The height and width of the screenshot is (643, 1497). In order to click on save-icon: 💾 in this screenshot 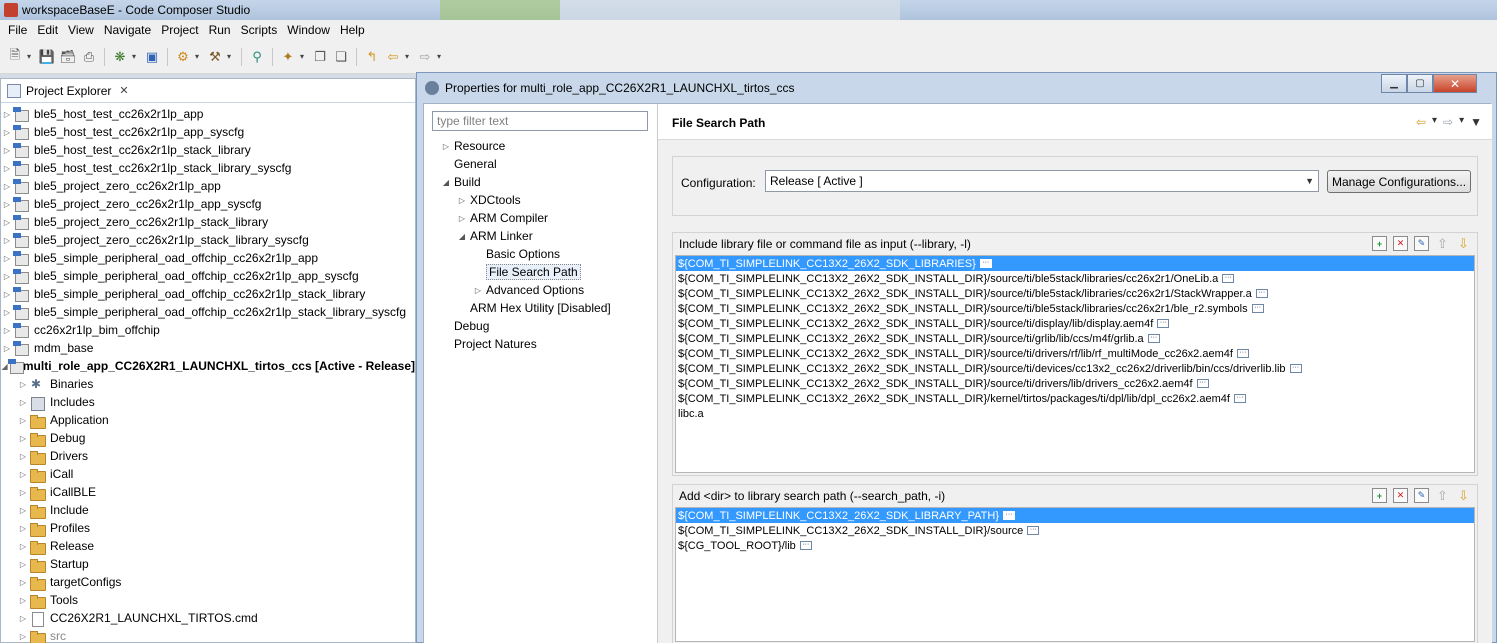, I will do `click(47, 57)`.